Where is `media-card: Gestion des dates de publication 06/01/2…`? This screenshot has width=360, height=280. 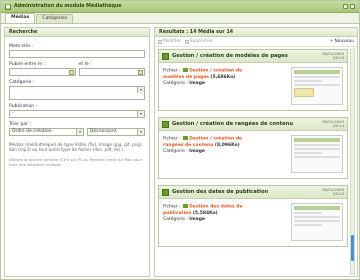 media-card: Gestion des dates de publication 06/01/2… is located at coordinates (253, 216).